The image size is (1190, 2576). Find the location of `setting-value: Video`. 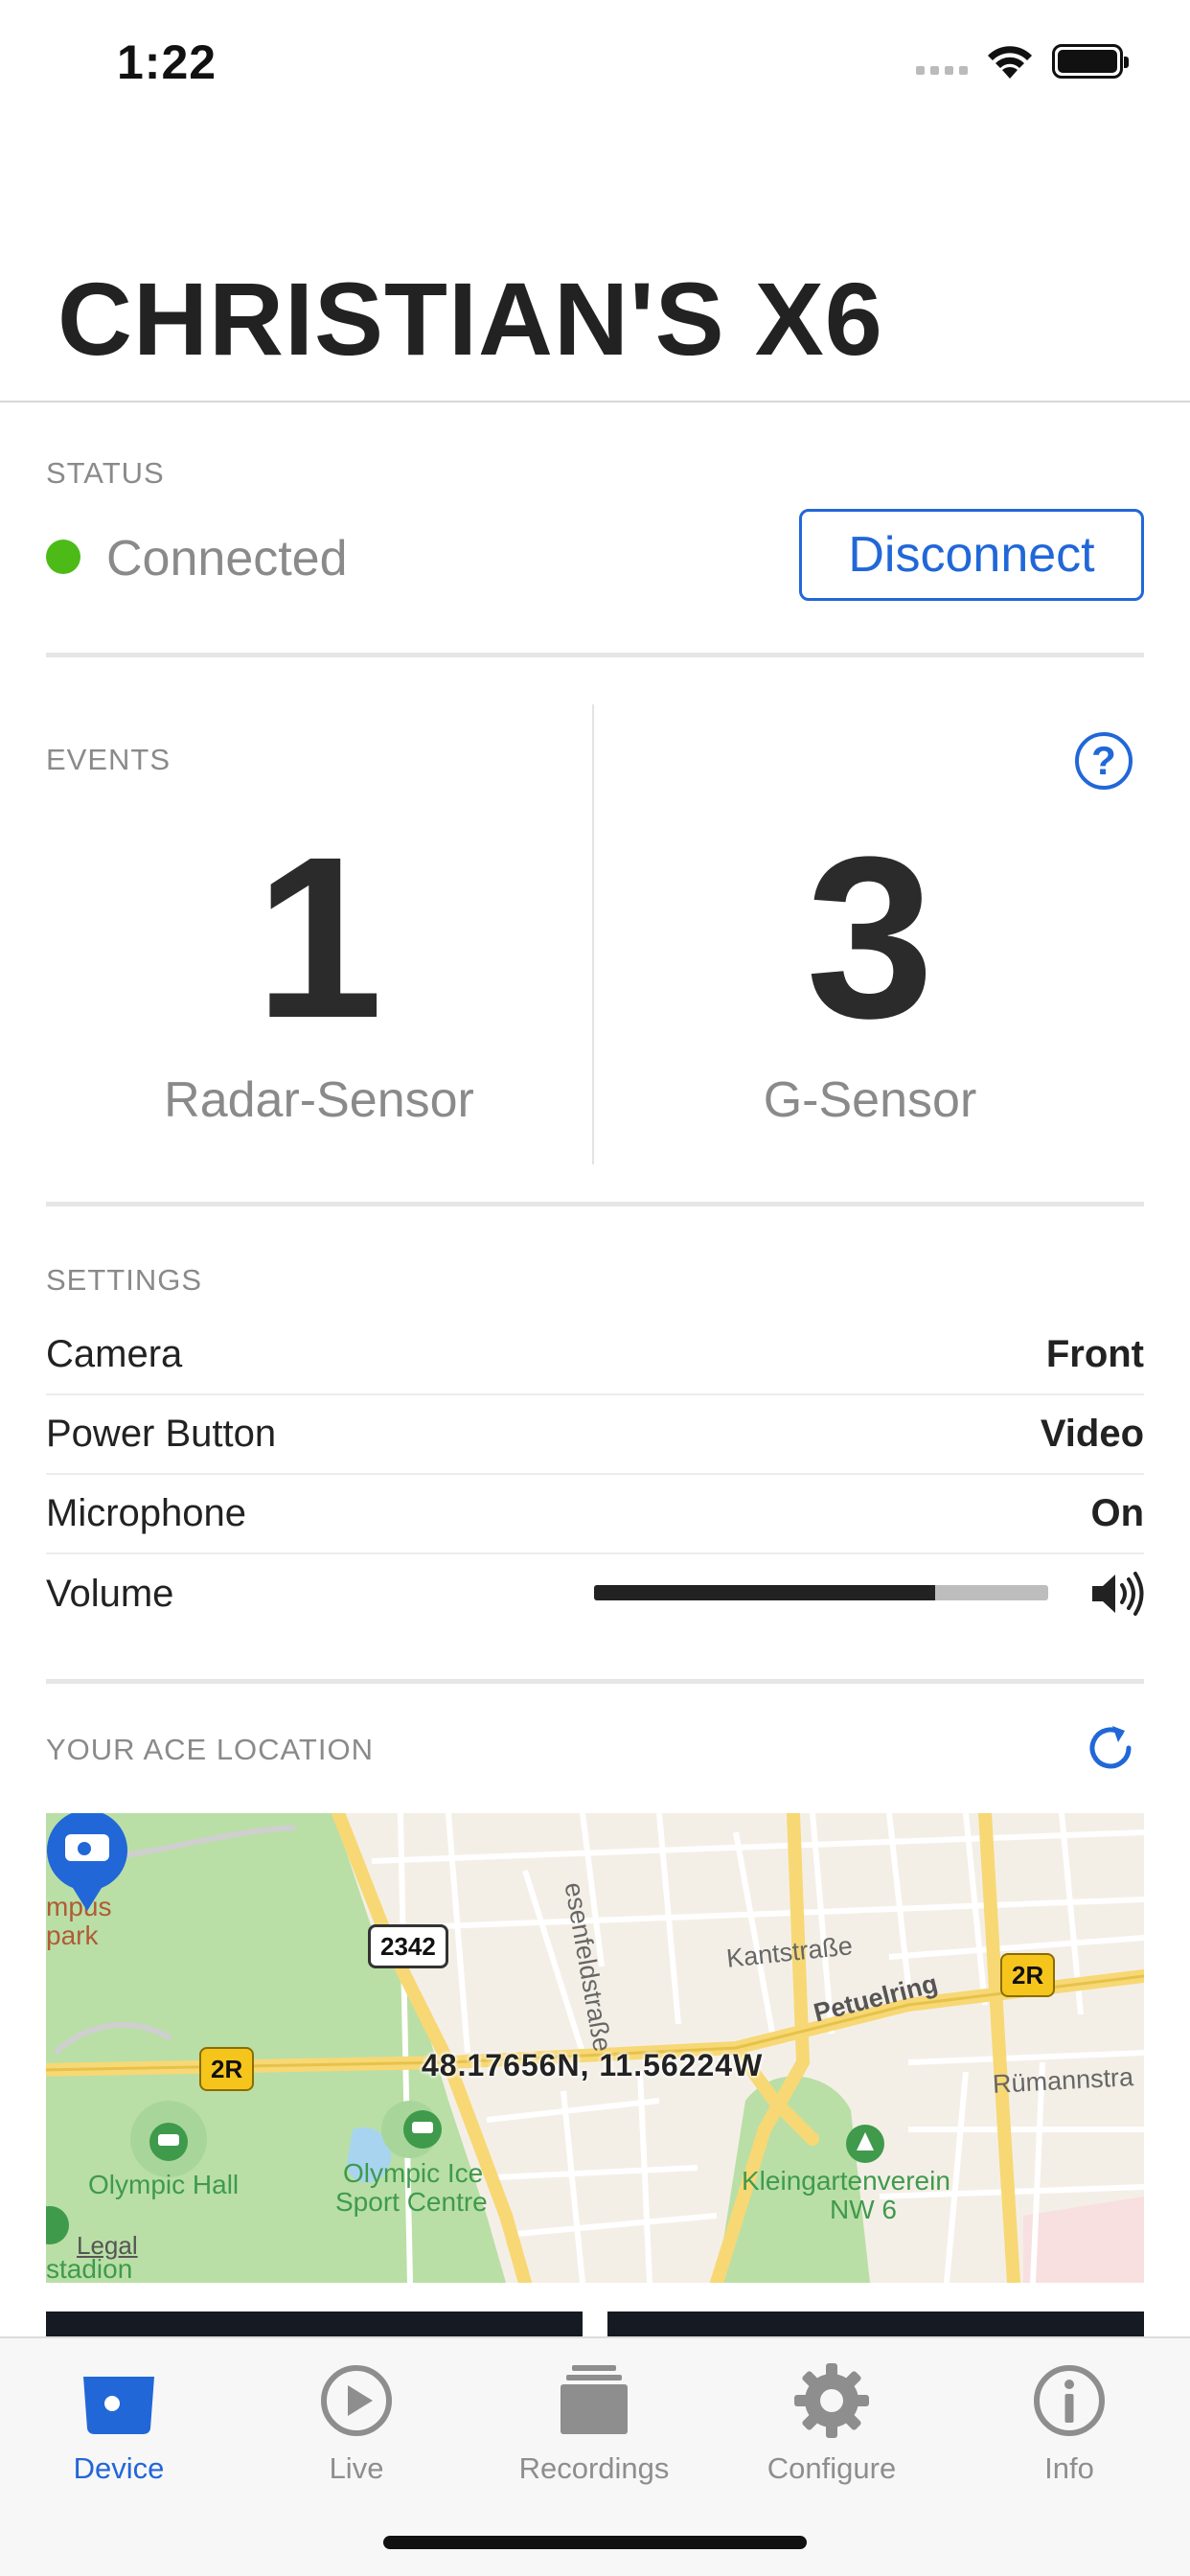

setting-value: Video is located at coordinates (1092, 1434).